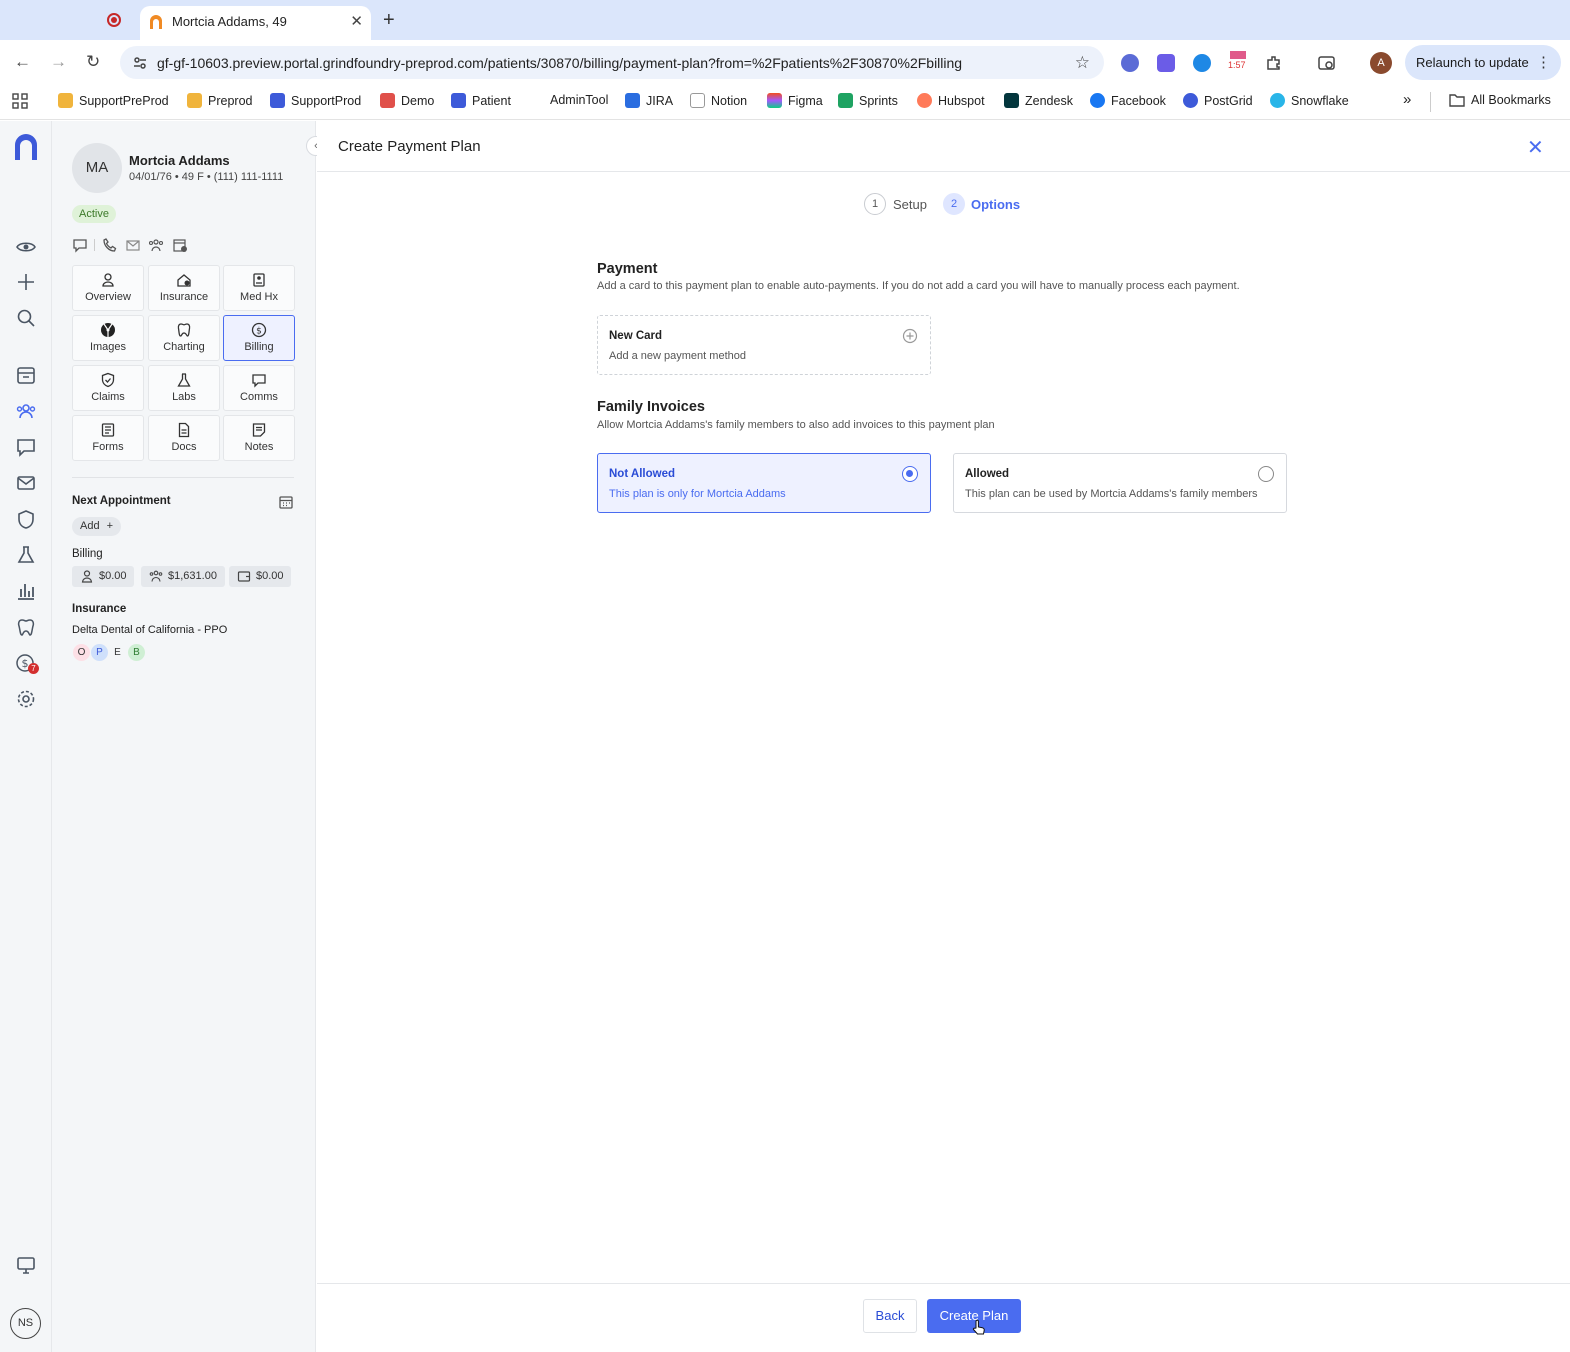 The height and width of the screenshot is (1352, 1570). I want to click on bookmark-snowflake: Snowflake, so click(1309, 100).